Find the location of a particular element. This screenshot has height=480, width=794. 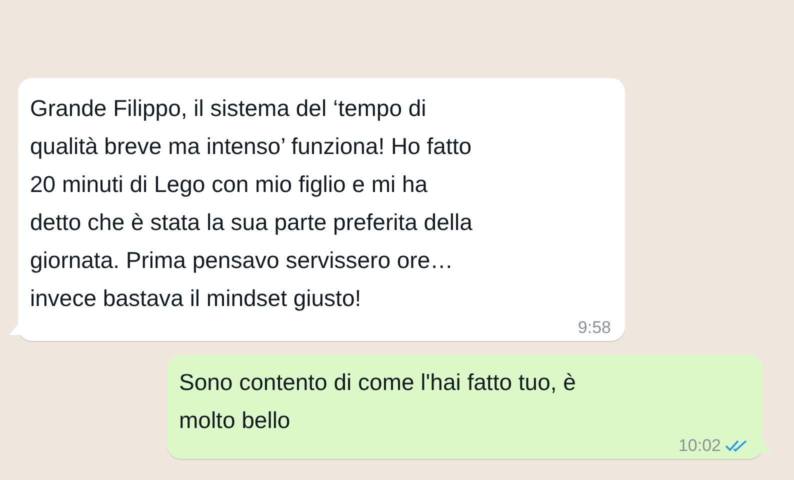

message-time: 9:58 is located at coordinates (594, 328).